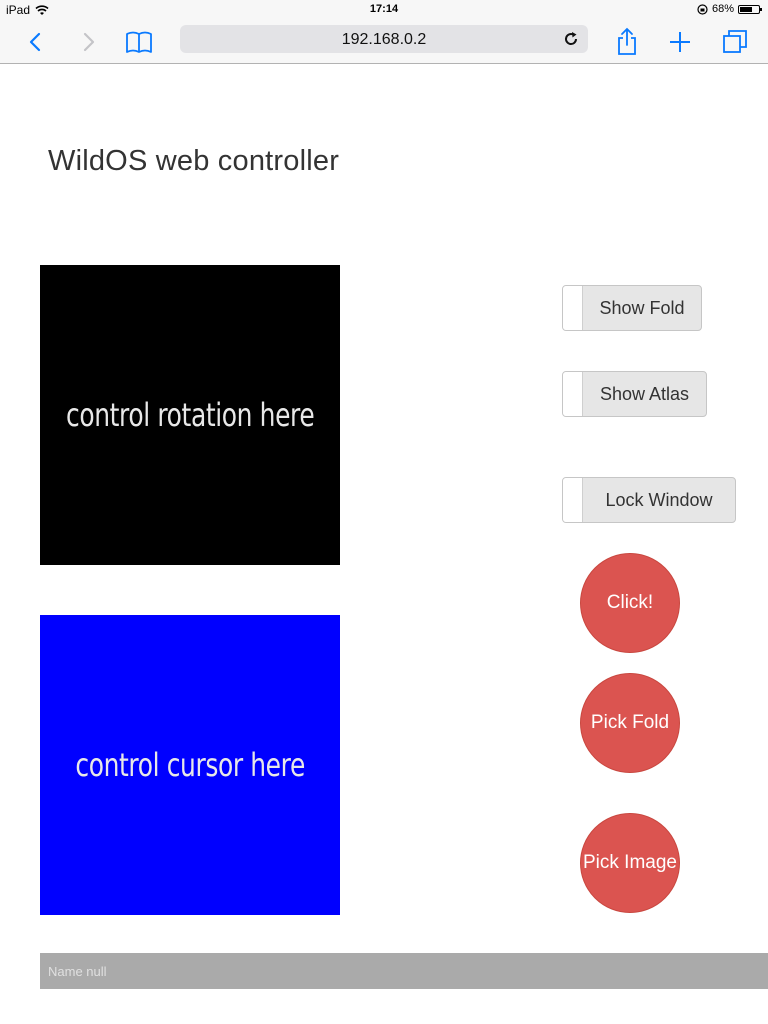  I want to click on orientation-lock-icon, so click(702, 9).